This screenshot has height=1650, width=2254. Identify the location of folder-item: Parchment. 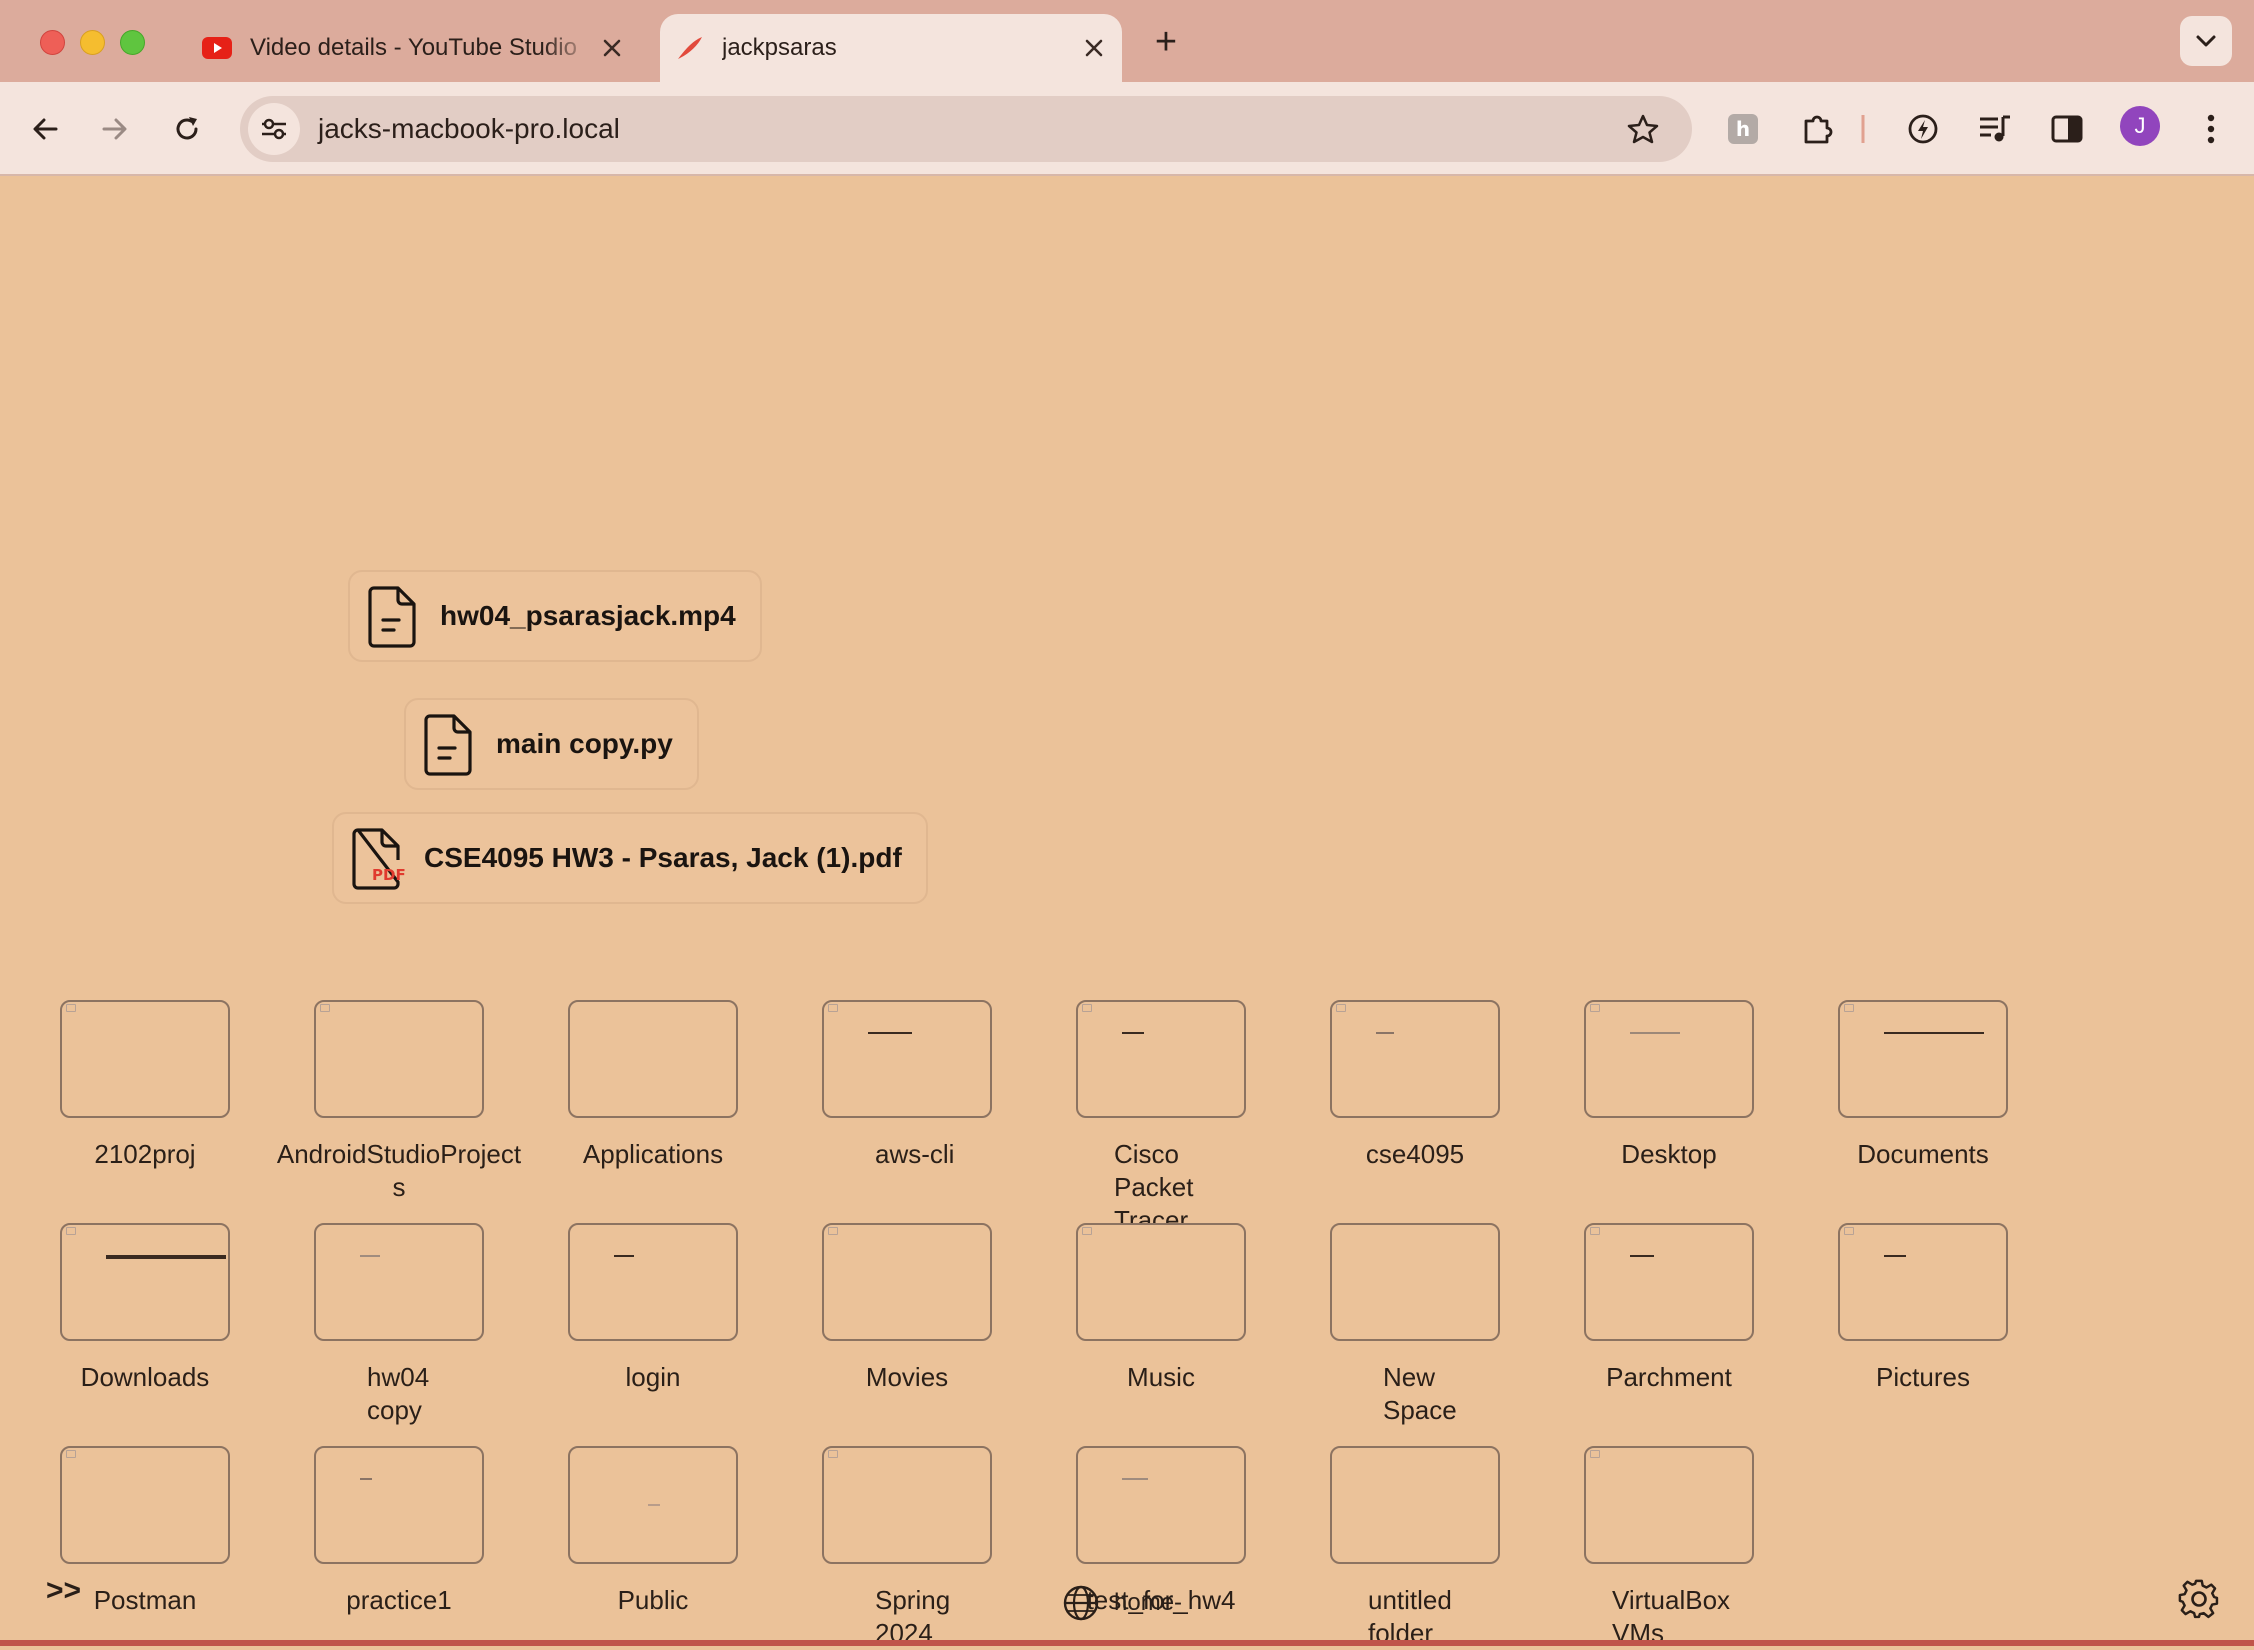
(1669, 1308).